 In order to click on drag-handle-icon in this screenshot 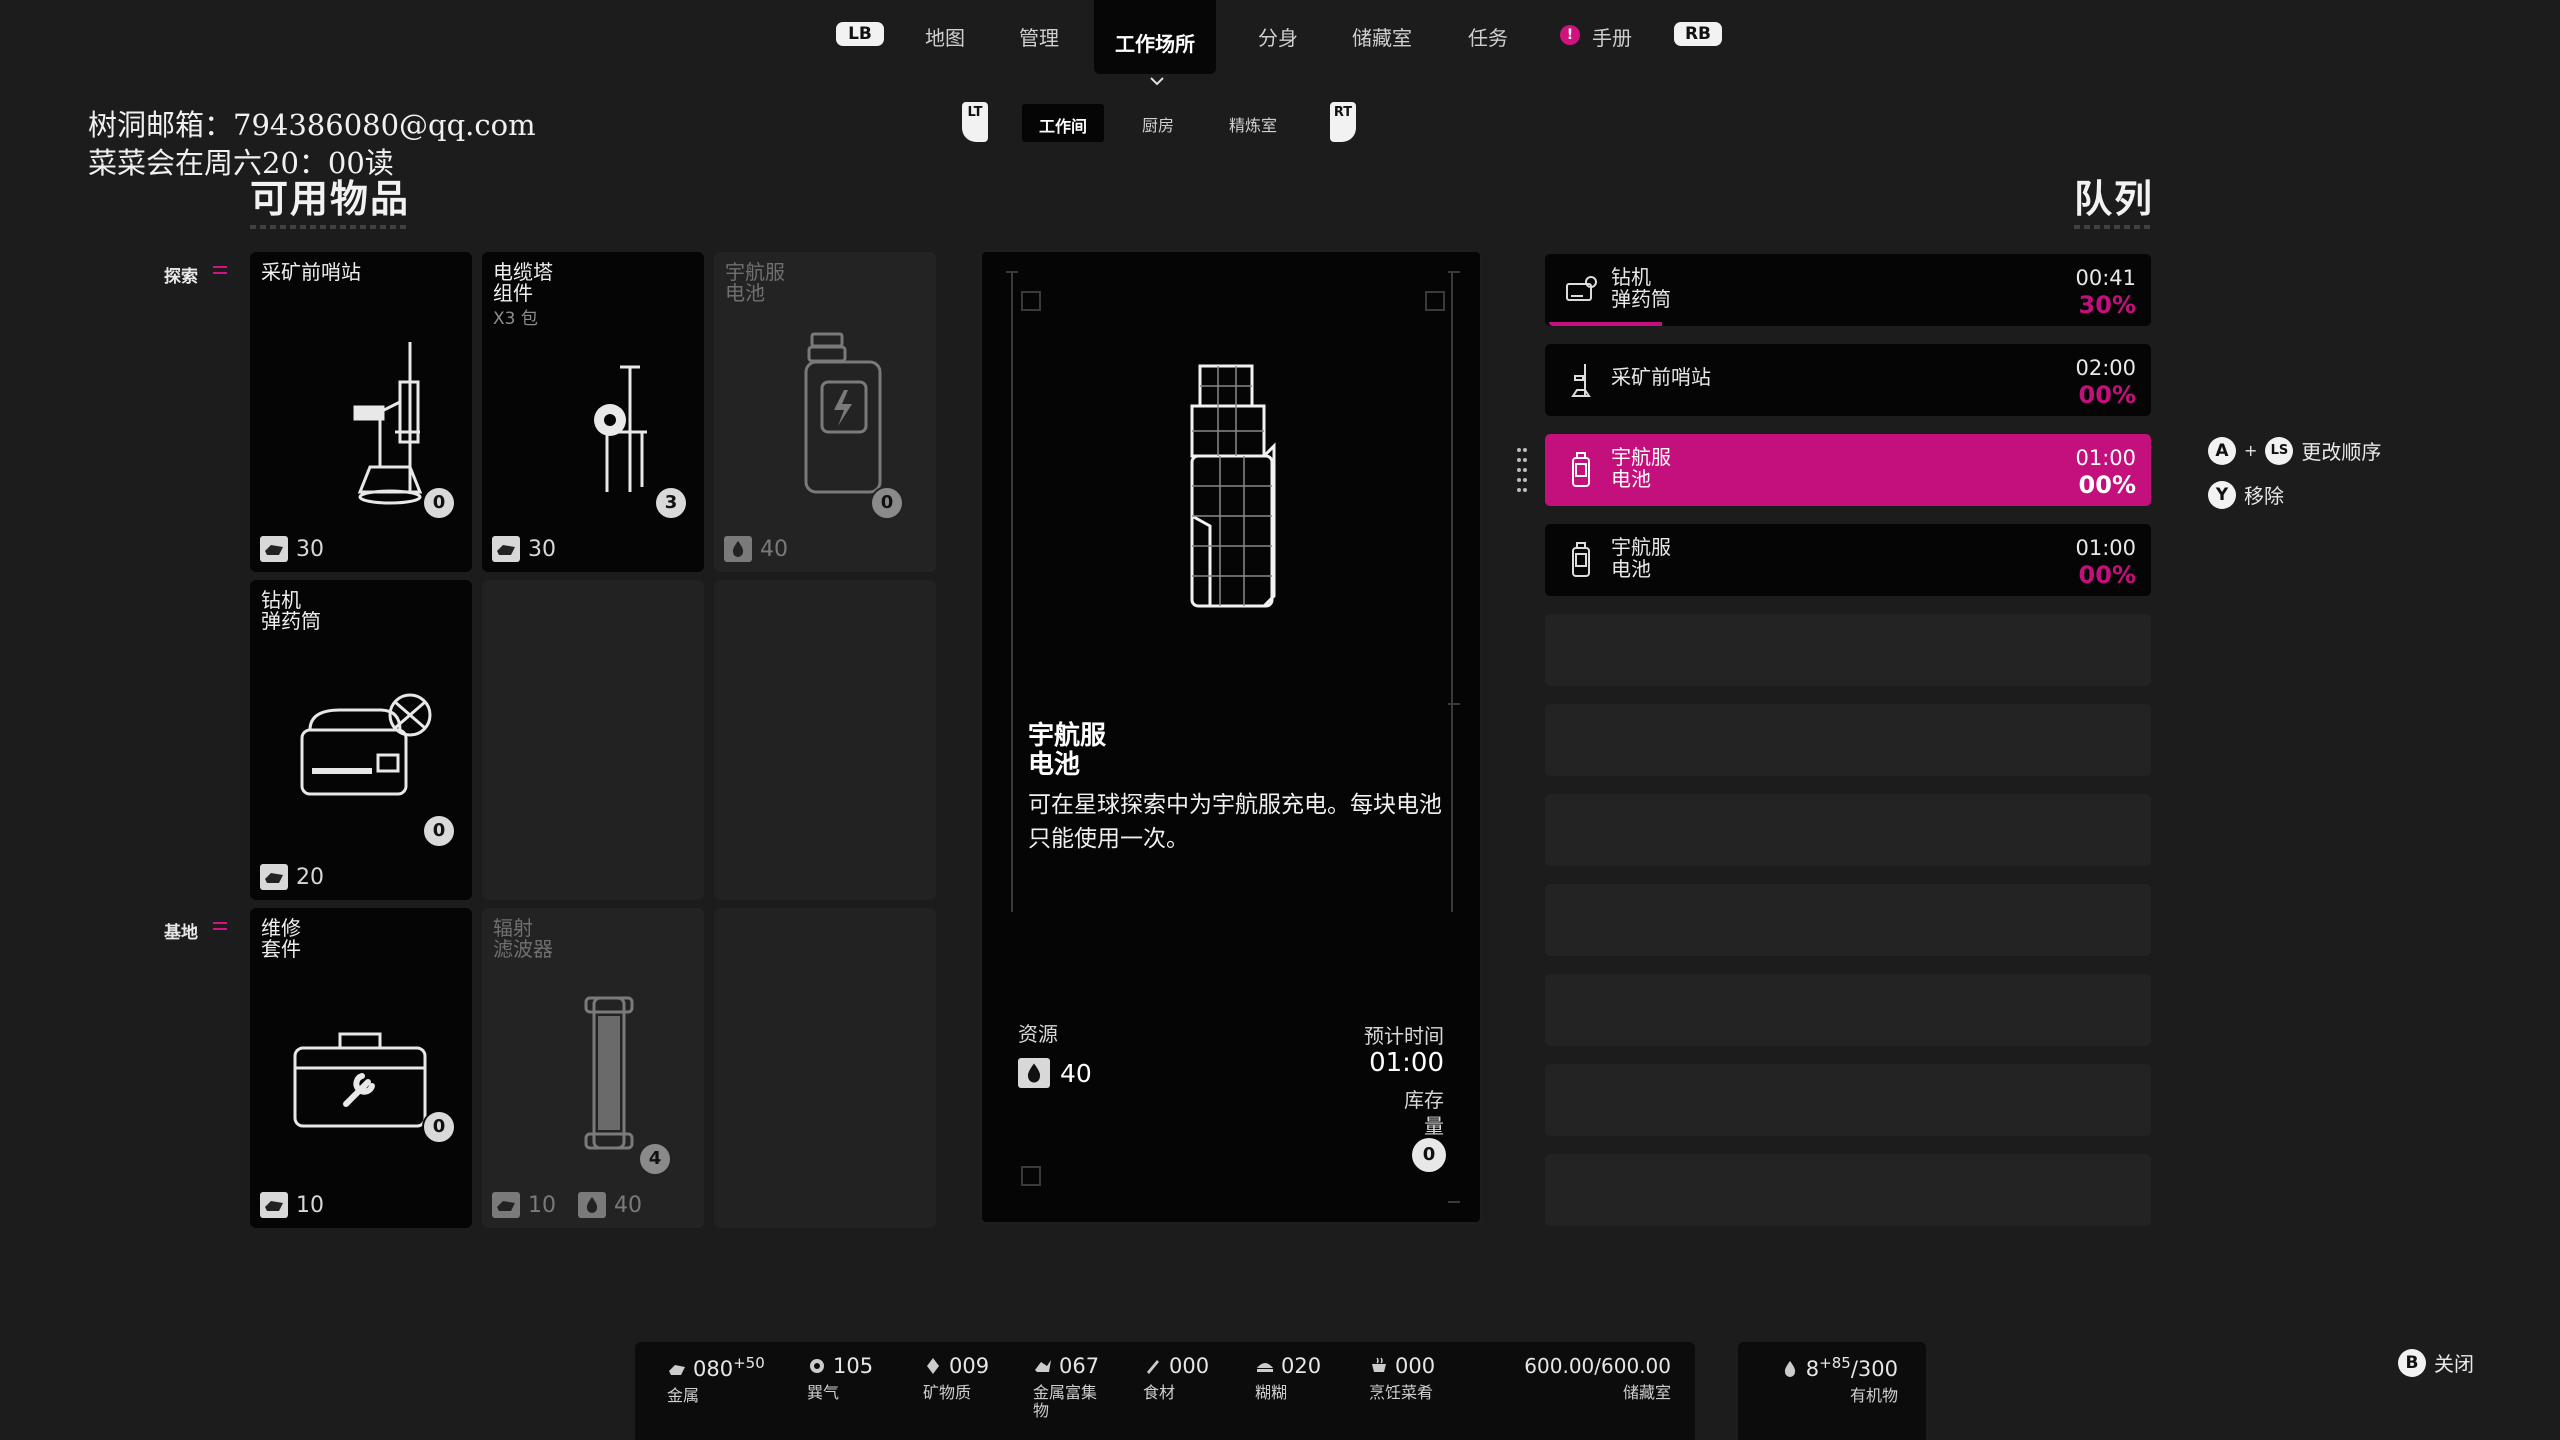, I will do `click(1522, 469)`.